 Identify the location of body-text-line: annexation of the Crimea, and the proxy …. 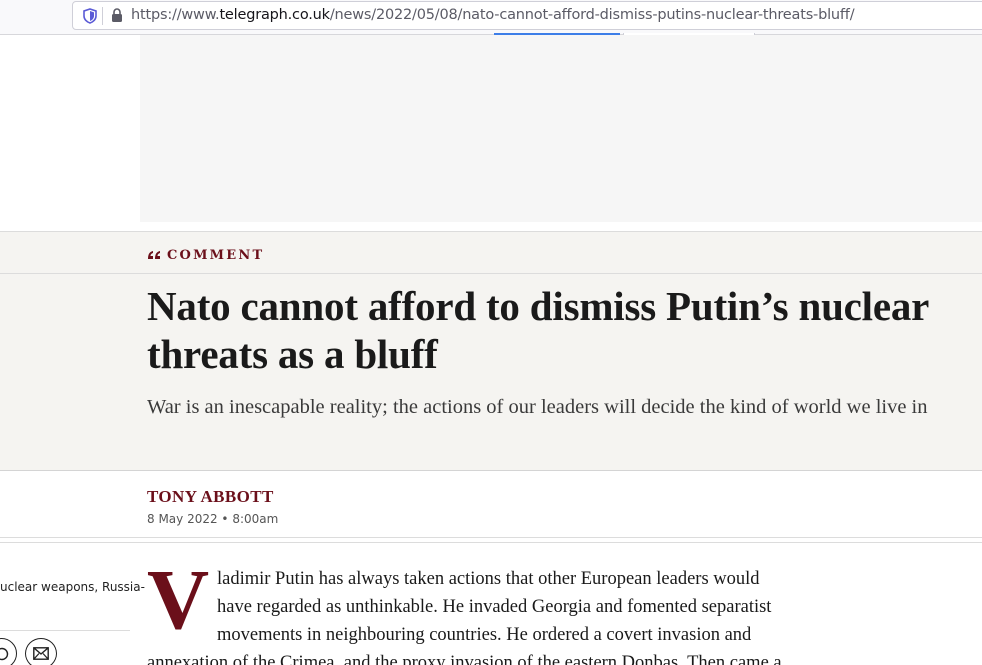
(464, 659).